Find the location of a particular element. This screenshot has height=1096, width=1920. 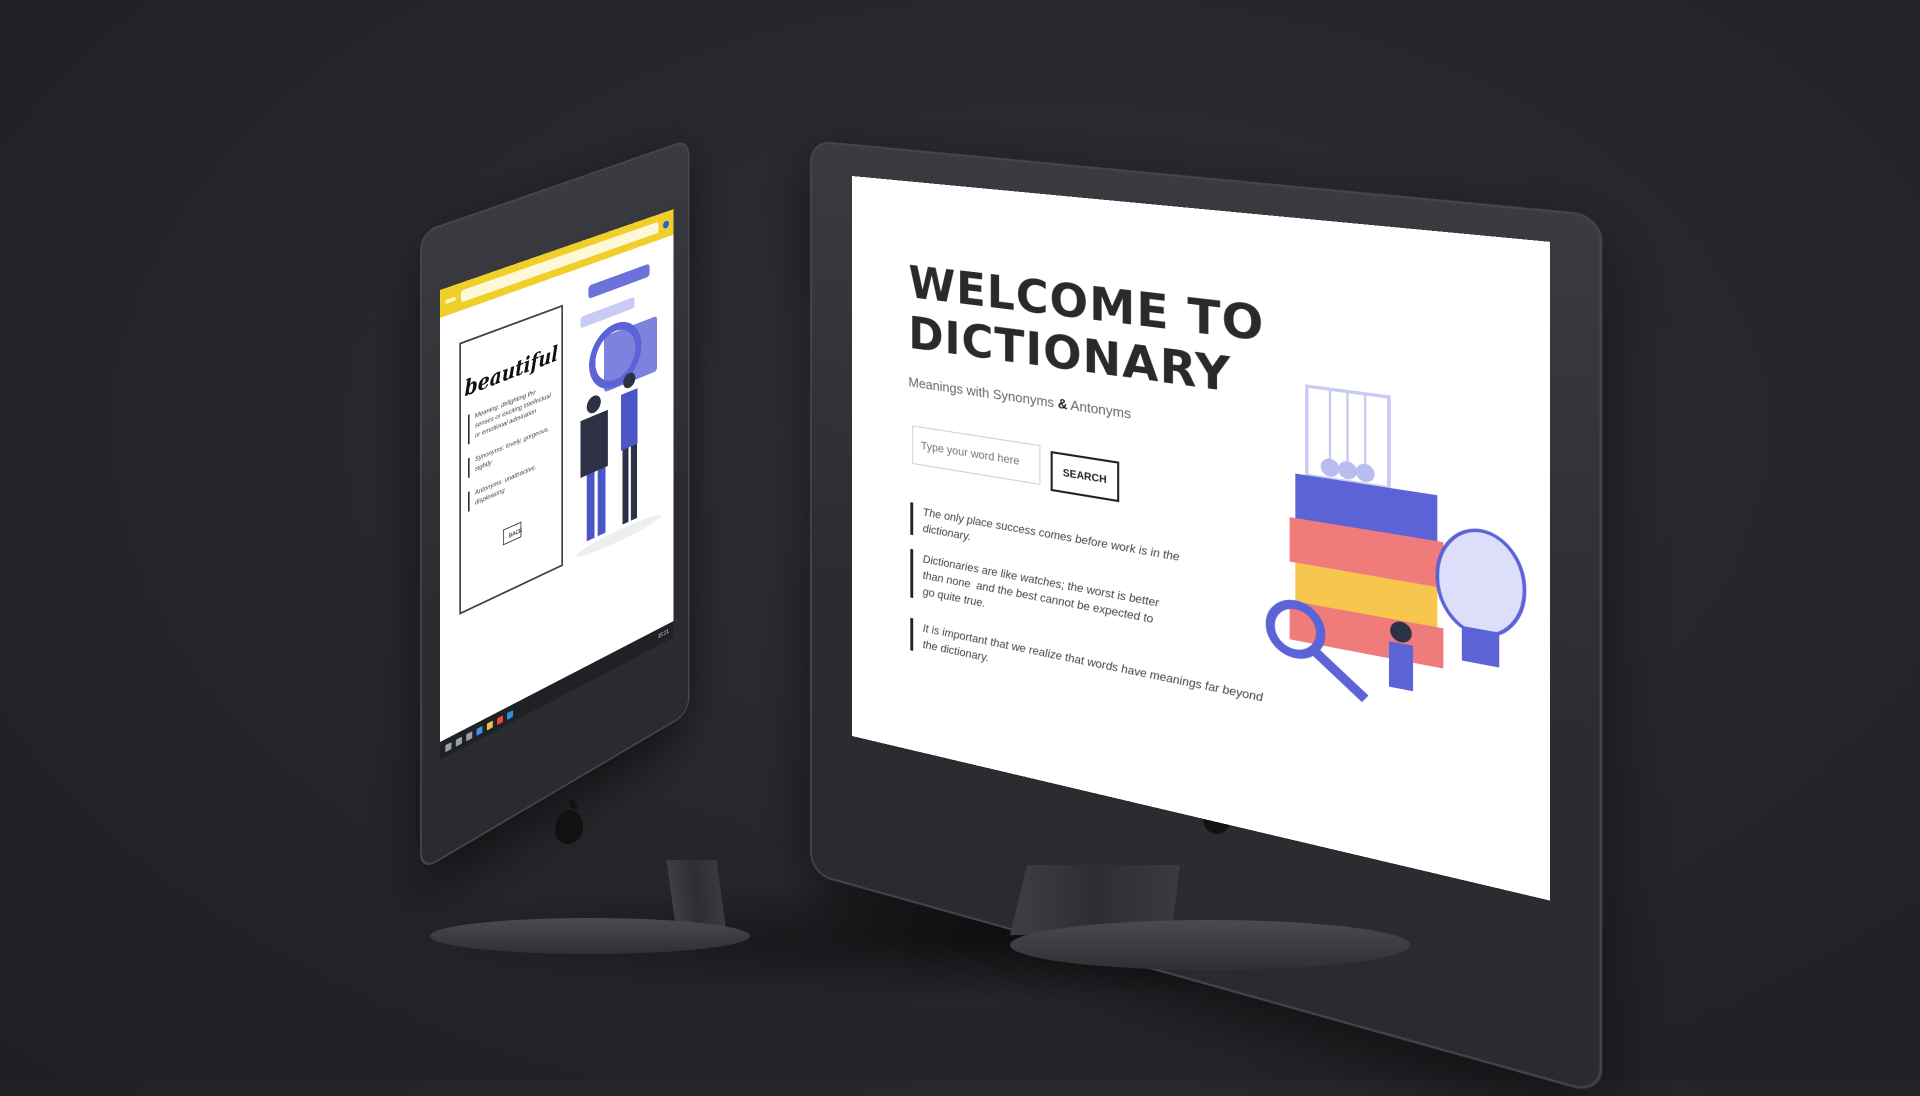

books-lightbulb-illustration is located at coordinates (1399, 569).